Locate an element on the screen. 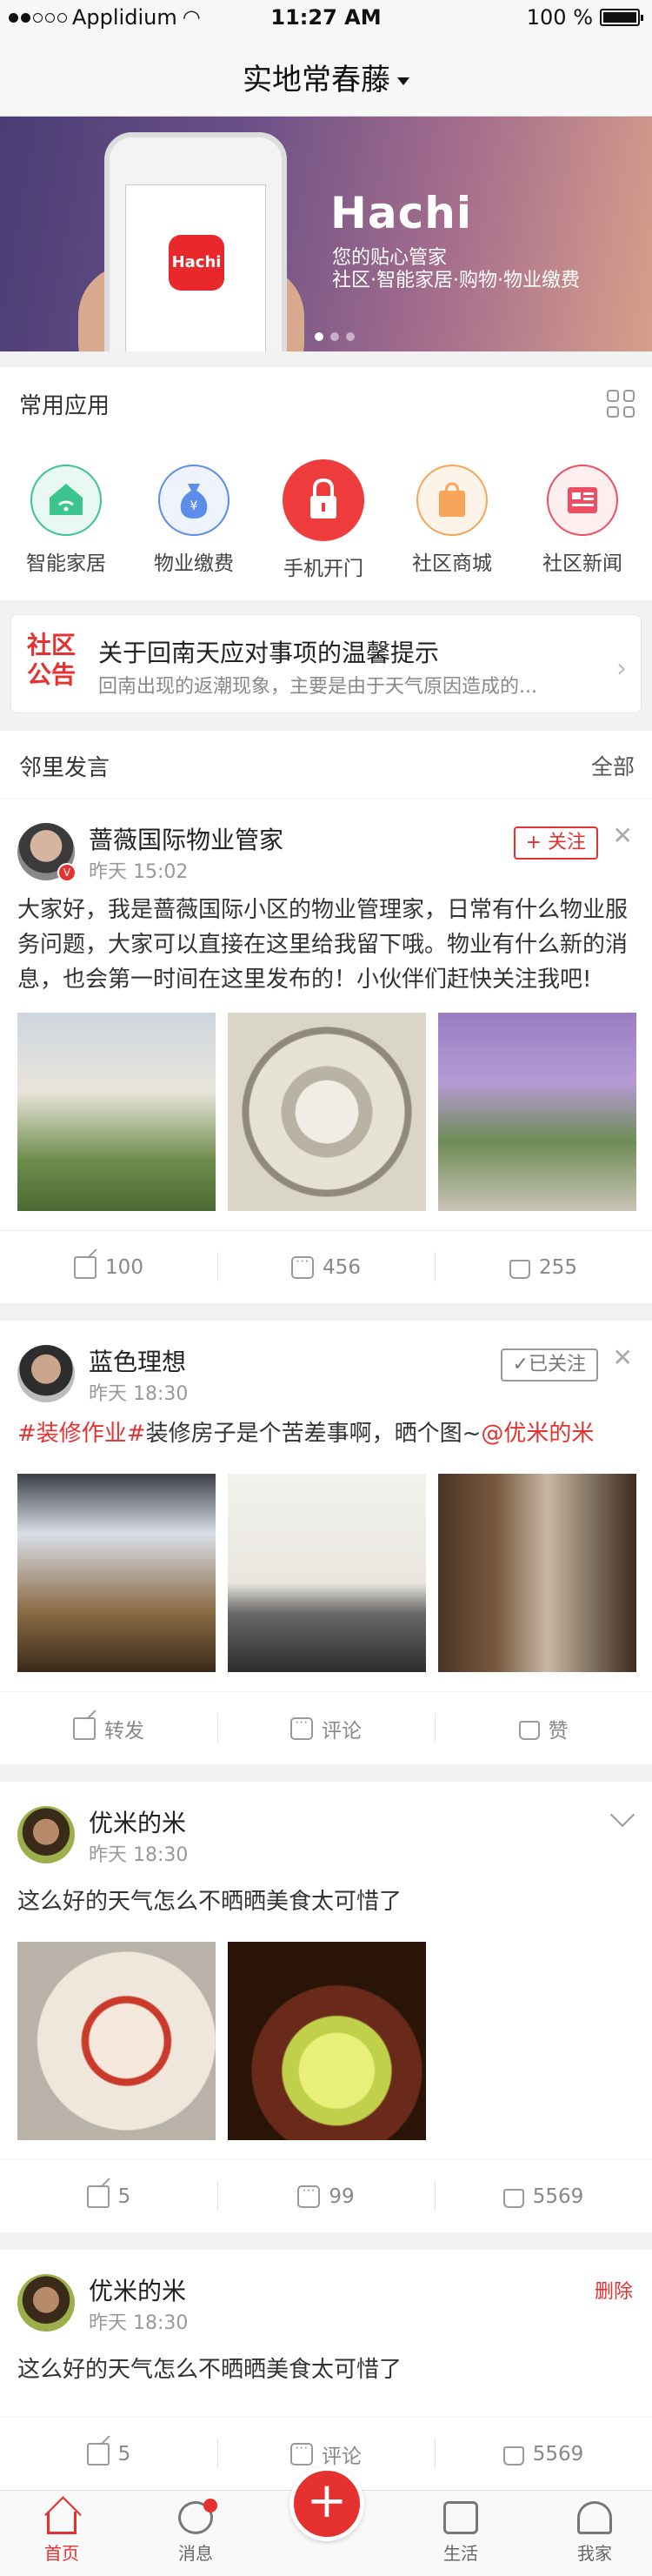  post-actions: 100 456 255 is located at coordinates (326, 1266).